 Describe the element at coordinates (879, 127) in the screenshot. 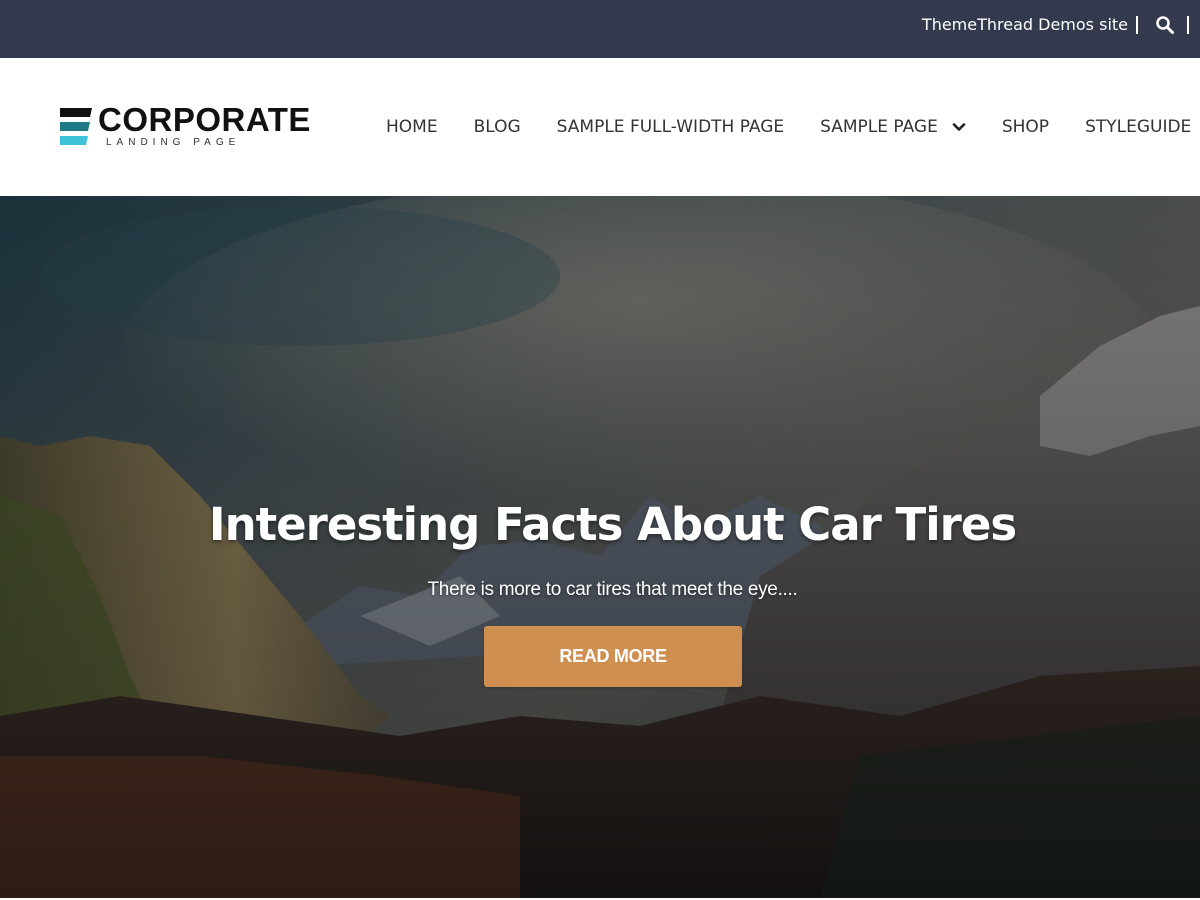

I see `nav-item-label: SAMPLE PAGE` at that location.